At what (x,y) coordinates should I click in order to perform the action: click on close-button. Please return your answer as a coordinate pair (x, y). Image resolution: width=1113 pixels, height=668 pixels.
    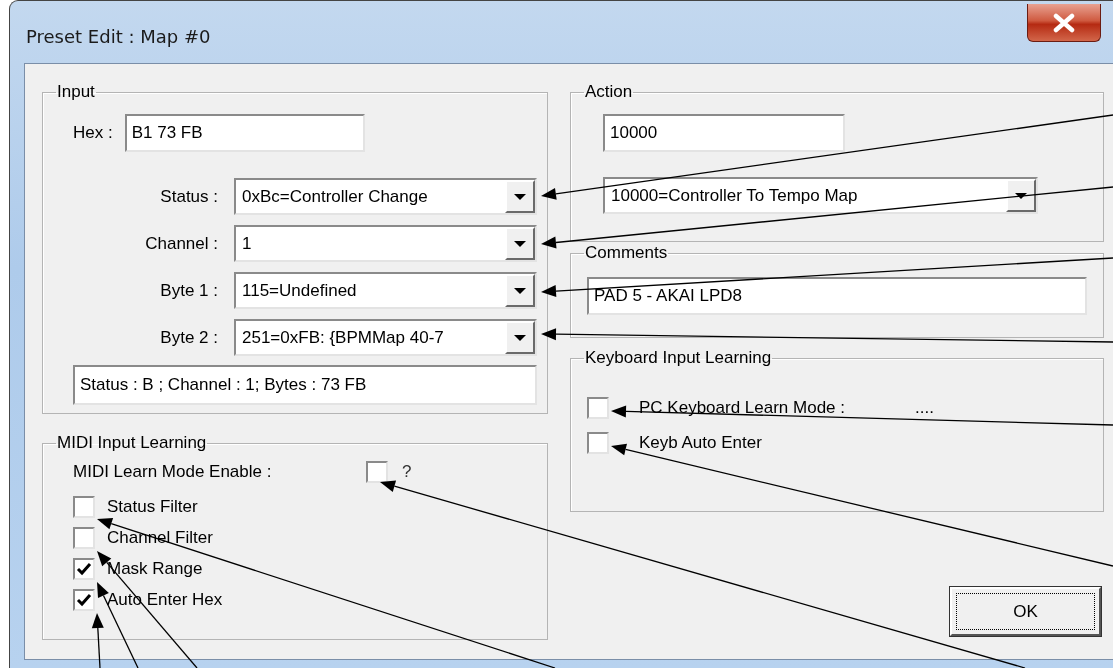
    Looking at the image, I should click on (1064, 23).